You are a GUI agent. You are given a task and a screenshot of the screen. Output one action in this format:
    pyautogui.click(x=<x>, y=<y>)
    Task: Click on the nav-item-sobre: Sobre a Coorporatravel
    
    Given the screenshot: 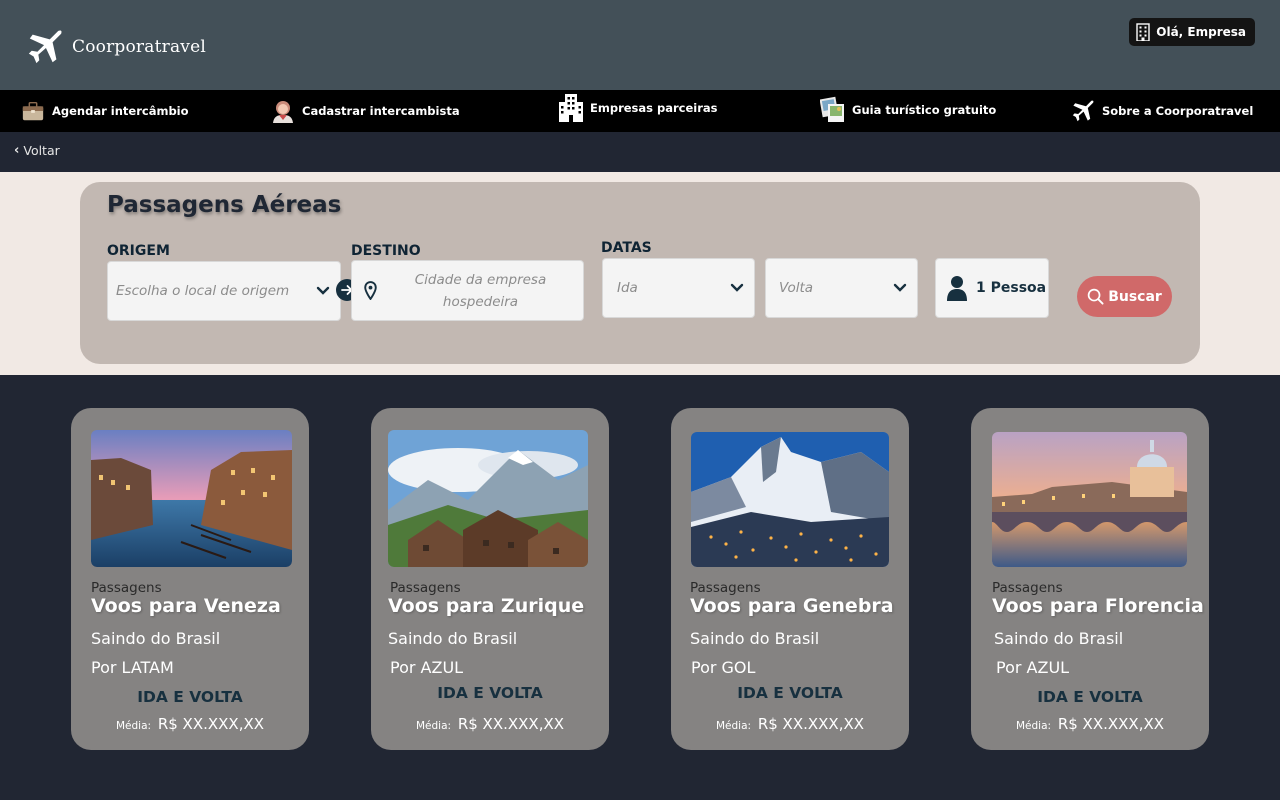 What is the action you would take?
    pyautogui.click(x=1161, y=111)
    